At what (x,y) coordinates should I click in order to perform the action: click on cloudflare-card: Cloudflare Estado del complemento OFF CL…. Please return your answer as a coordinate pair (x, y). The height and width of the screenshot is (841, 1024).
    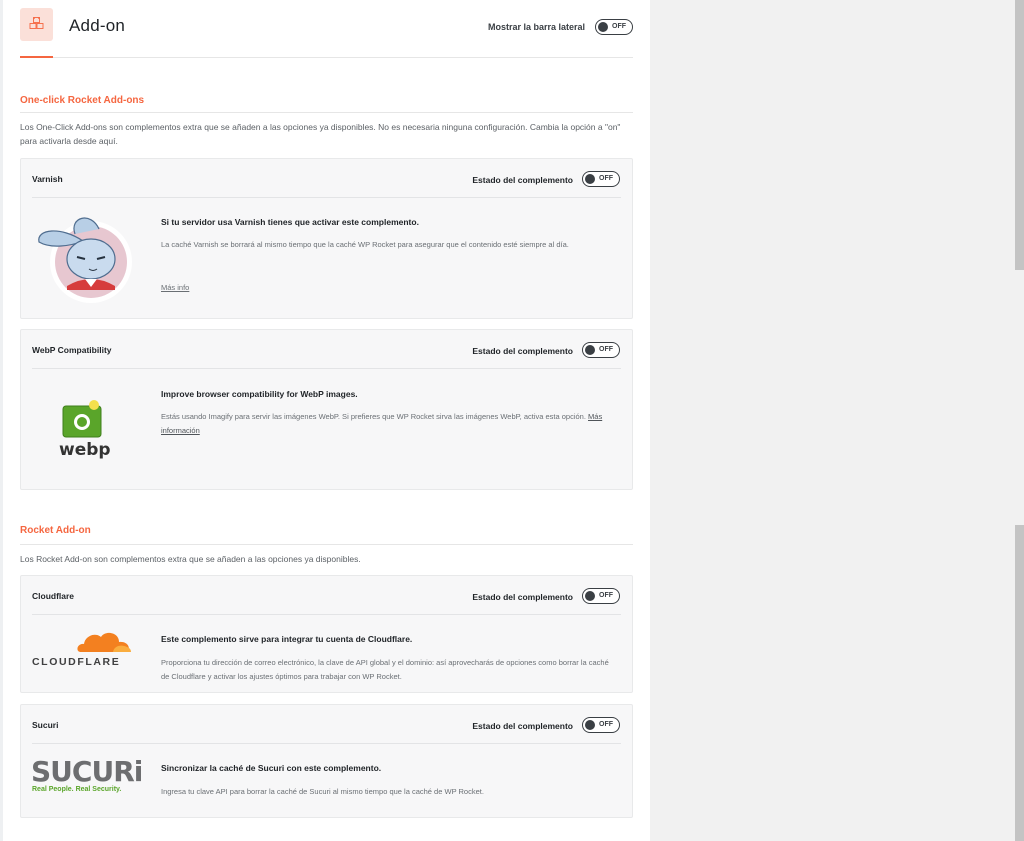
    Looking at the image, I should click on (326, 634).